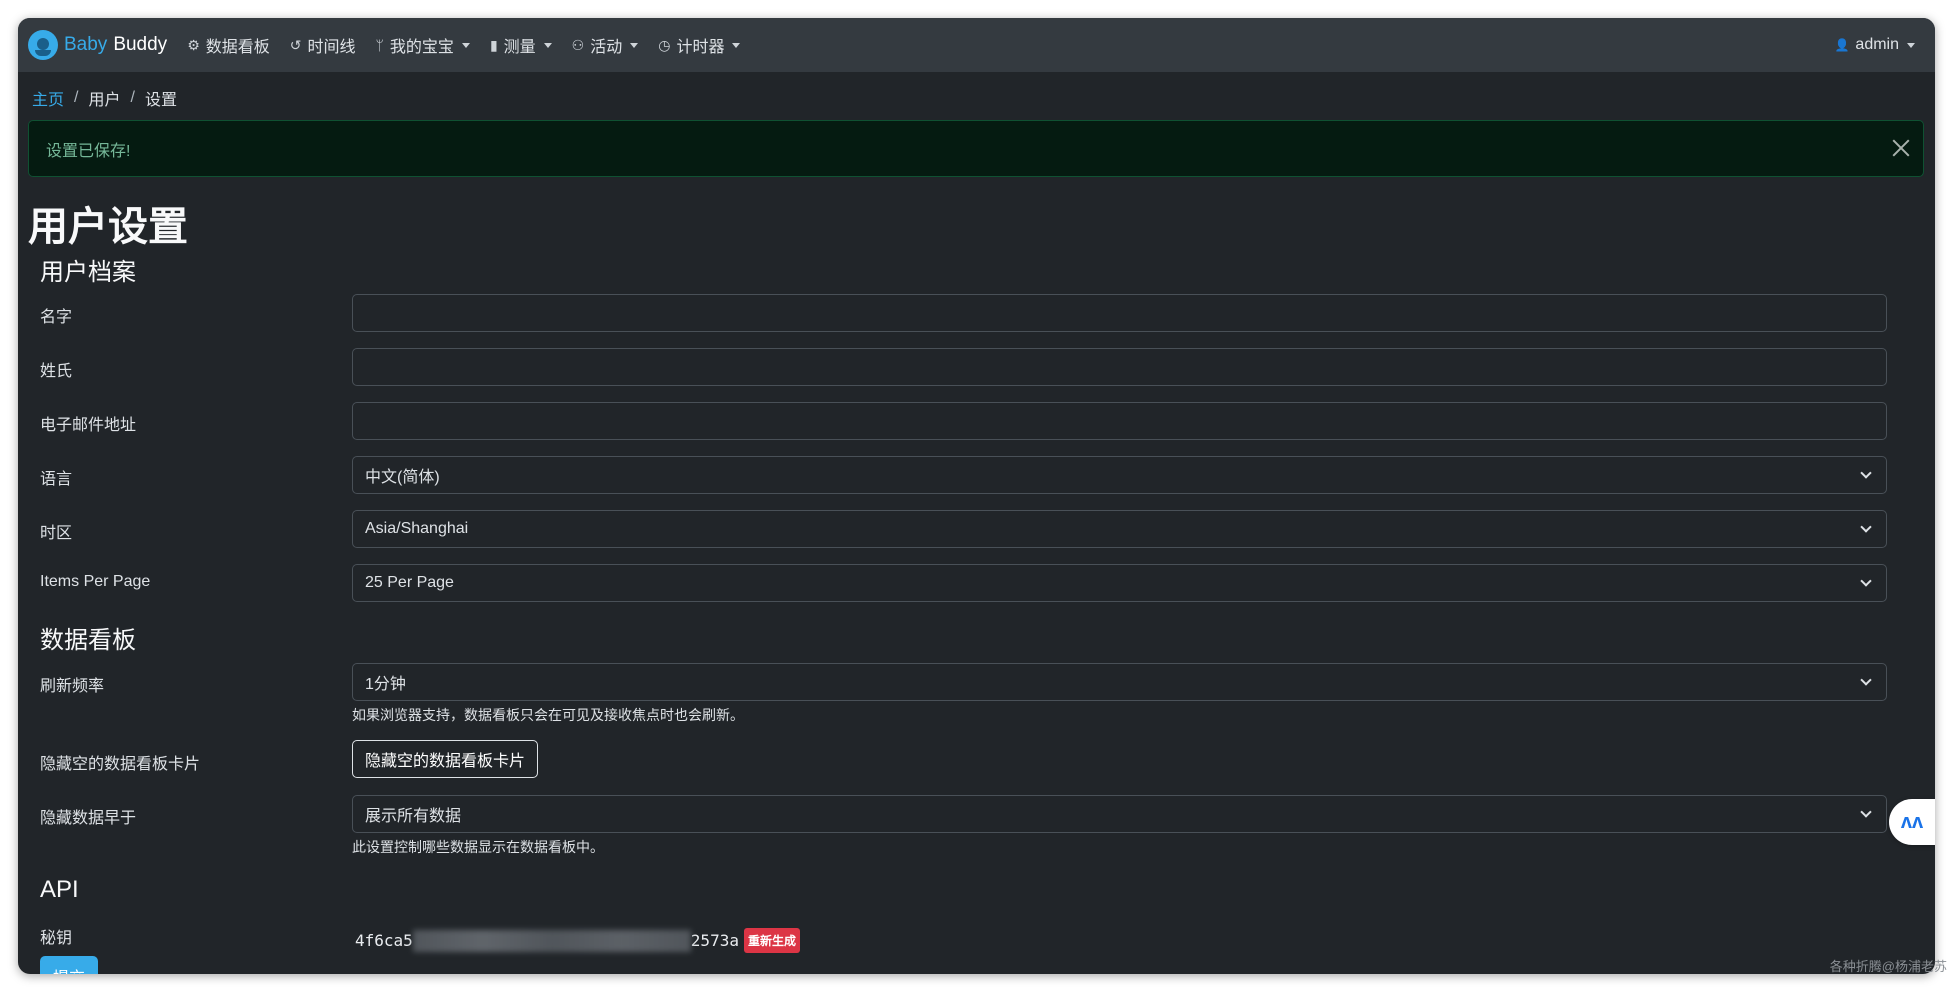  I want to click on nav-activities-label: 活动, so click(606, 47).